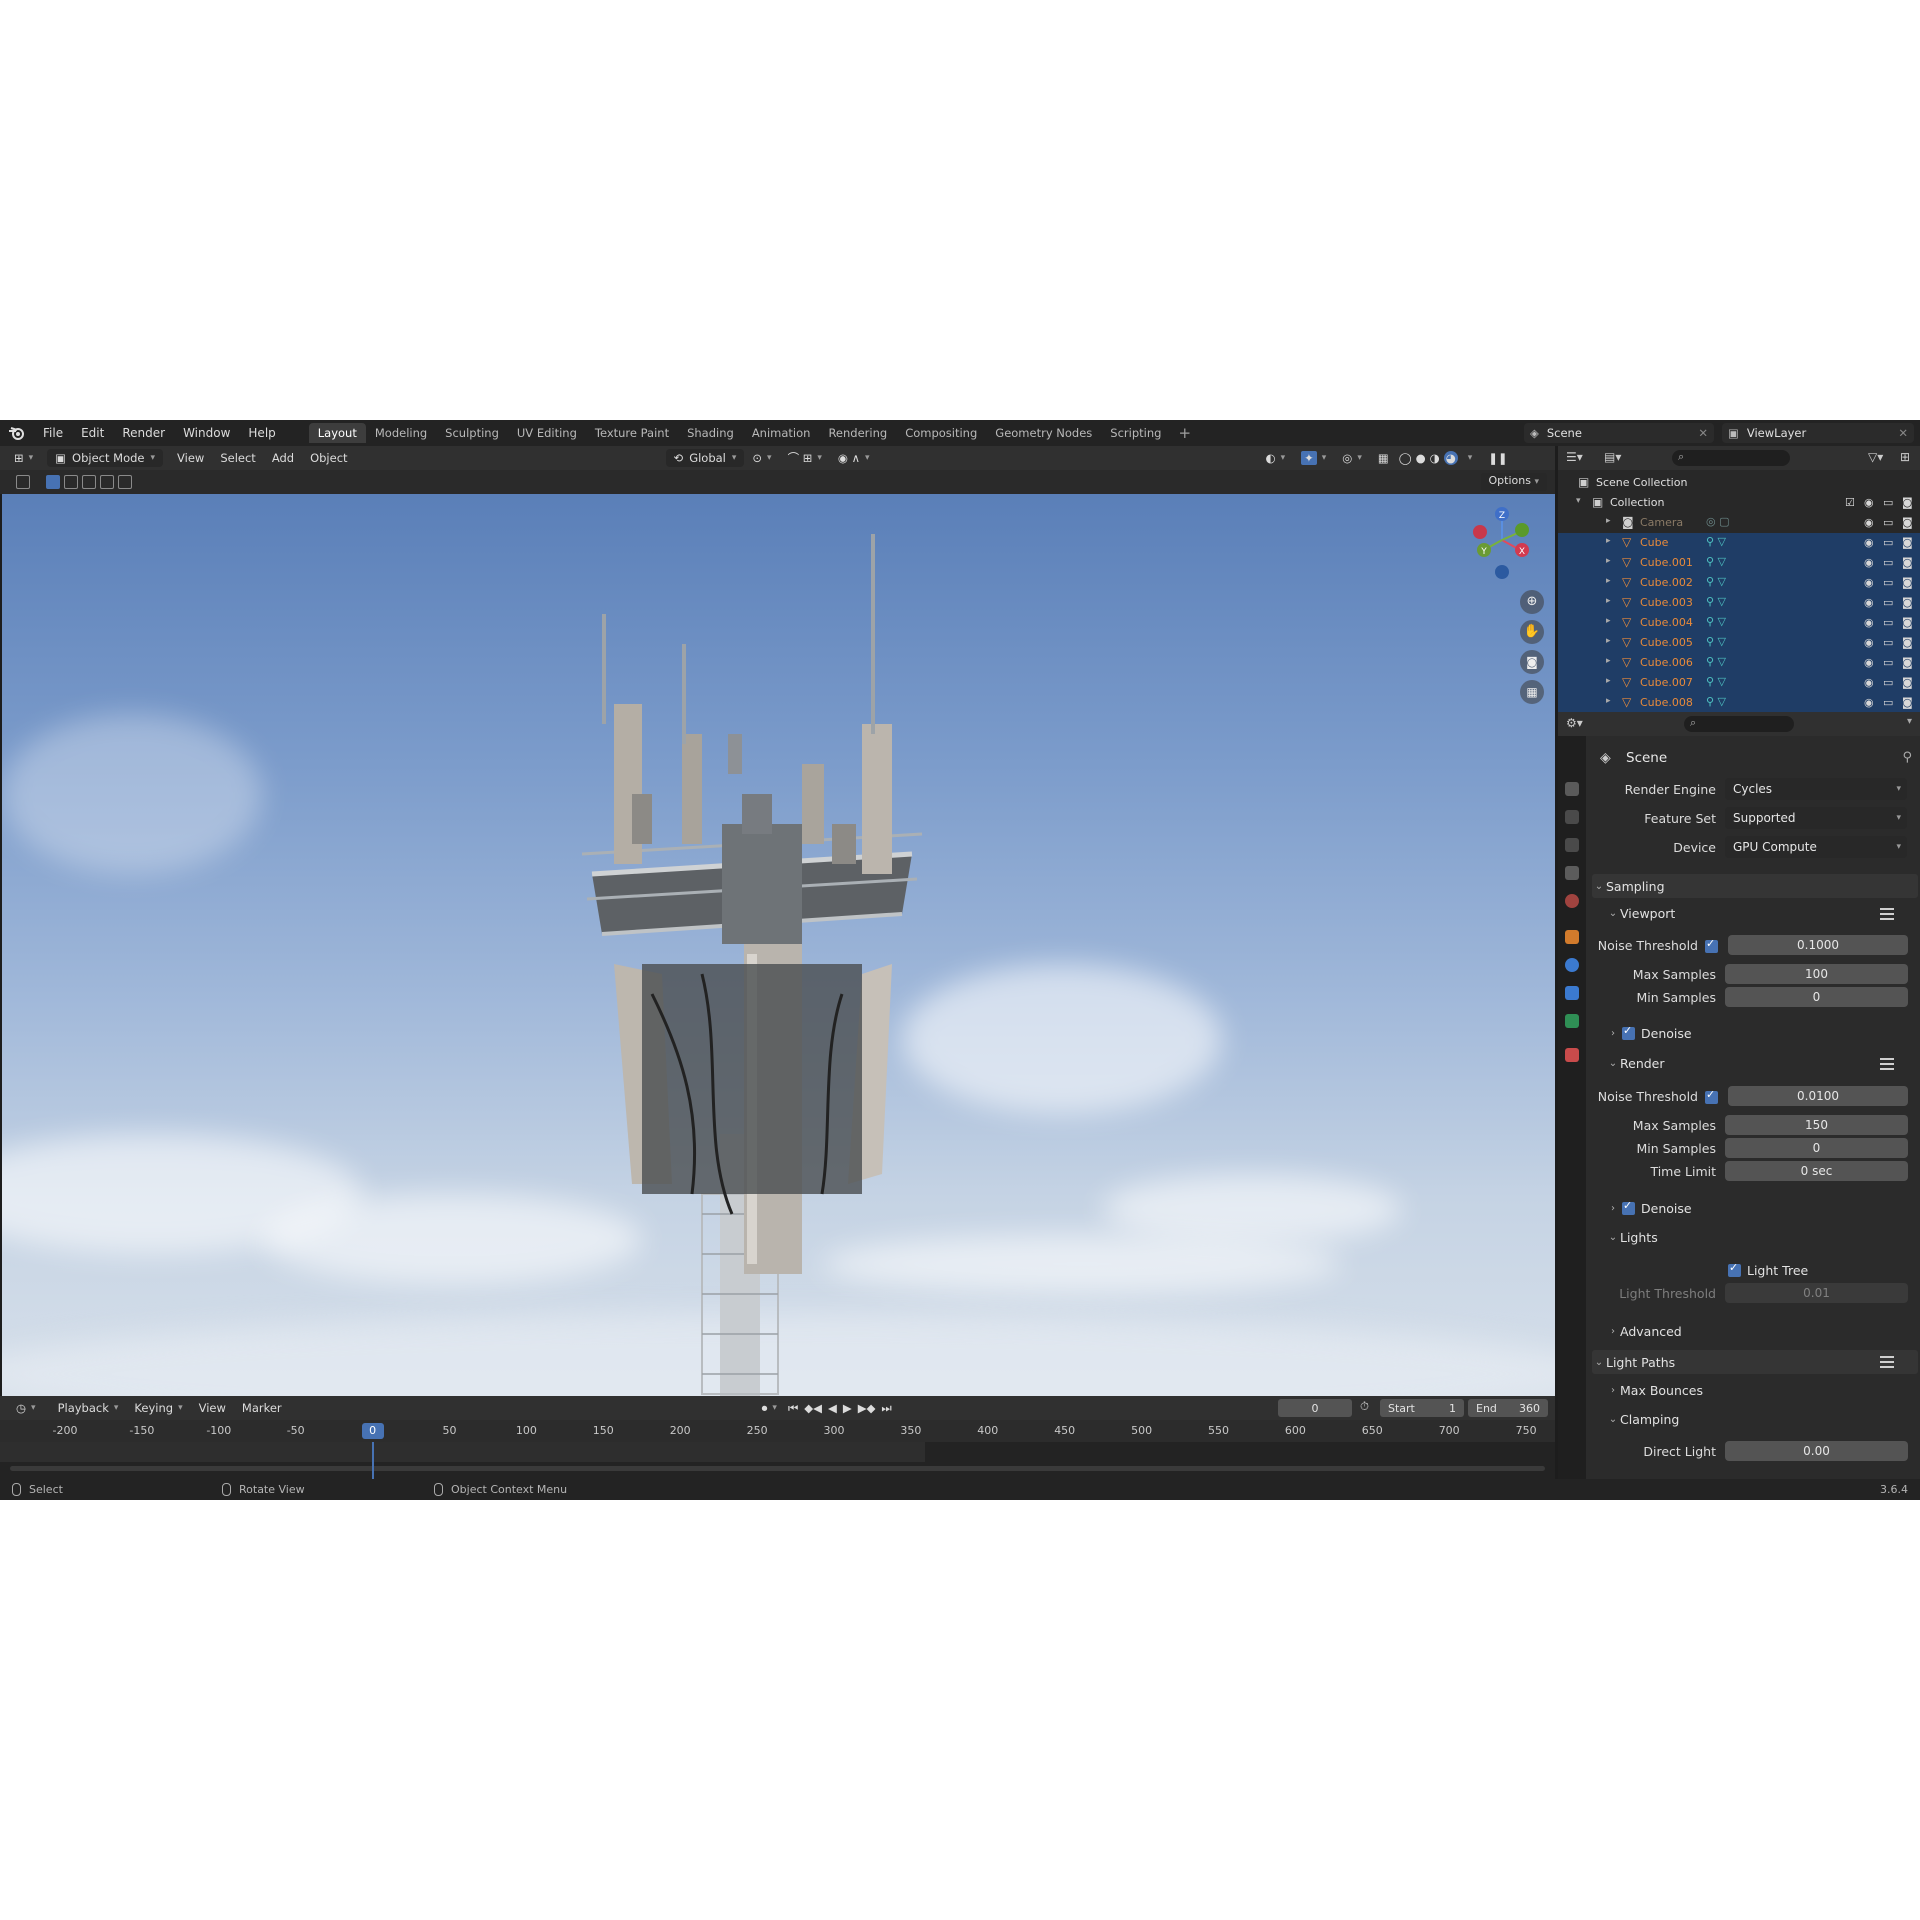 This screenshot has height=1920, width=1920. What do you see at coordinates (283, 458) in the screenshot?
I see `menu-add: Add` at bounding box center [283, 458].